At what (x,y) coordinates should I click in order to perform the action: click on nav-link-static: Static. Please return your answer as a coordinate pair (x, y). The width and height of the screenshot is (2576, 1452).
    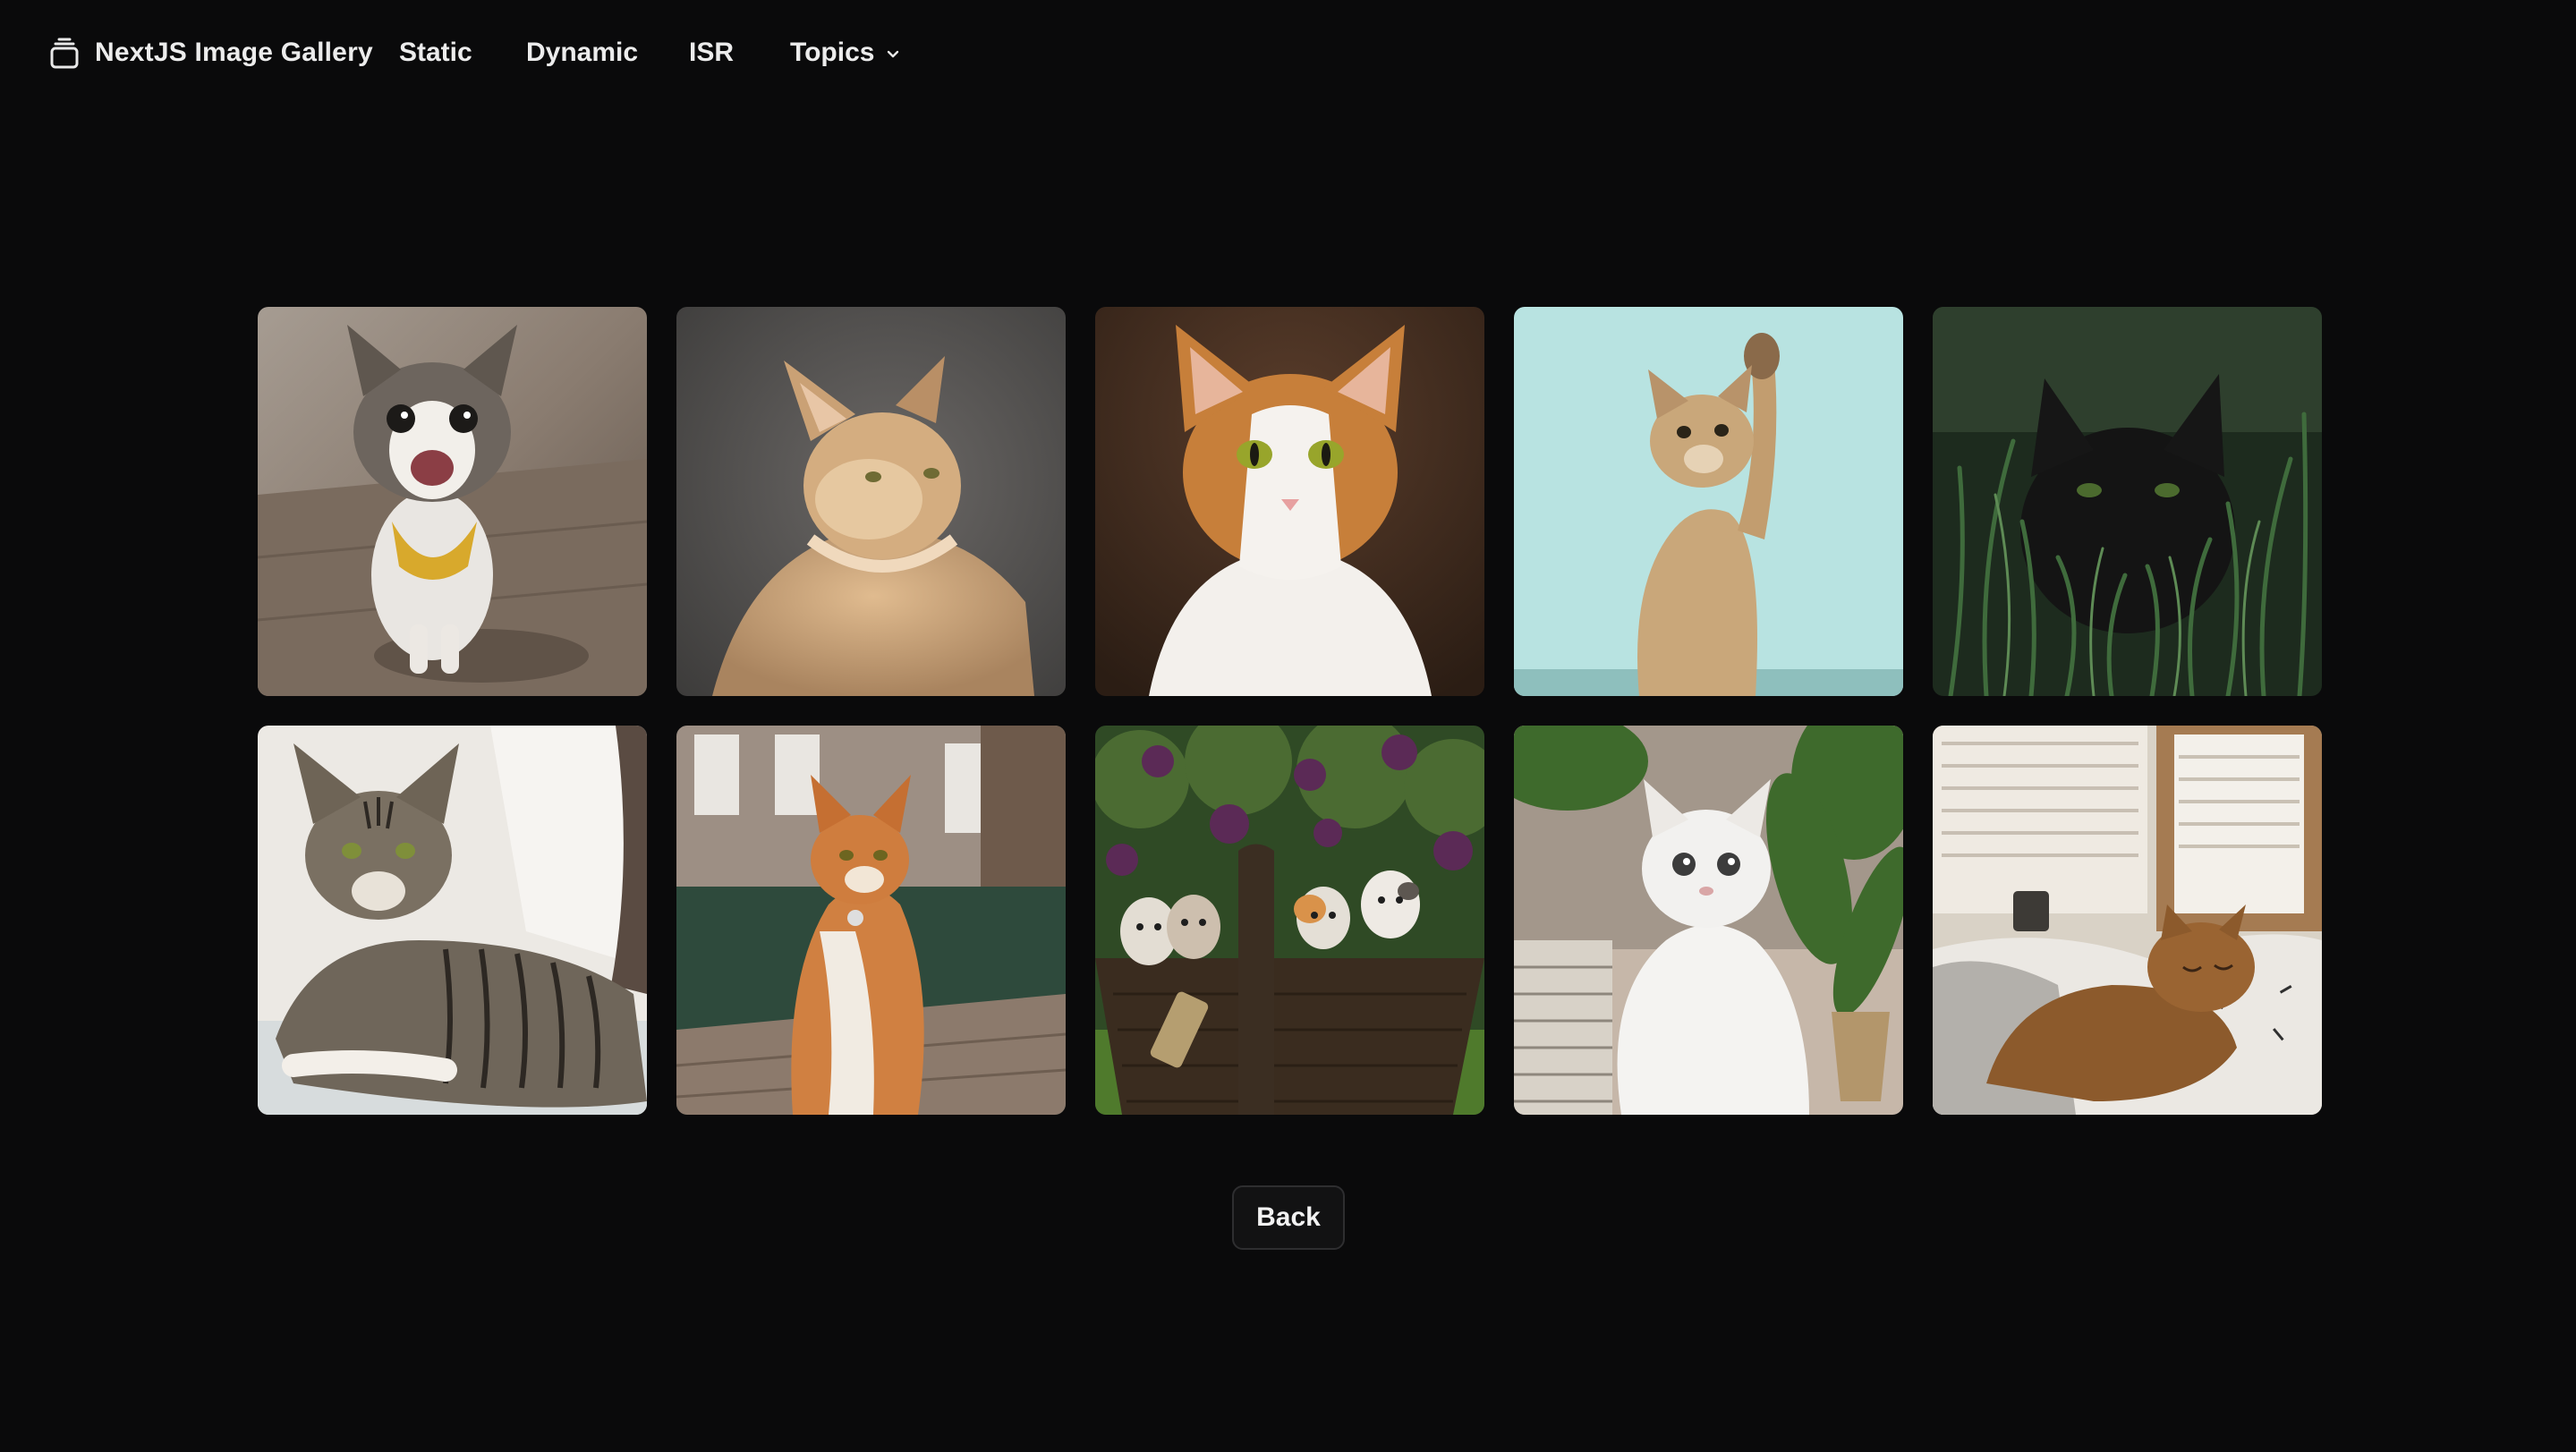
    Looking at the image, I should click on (435, 52).